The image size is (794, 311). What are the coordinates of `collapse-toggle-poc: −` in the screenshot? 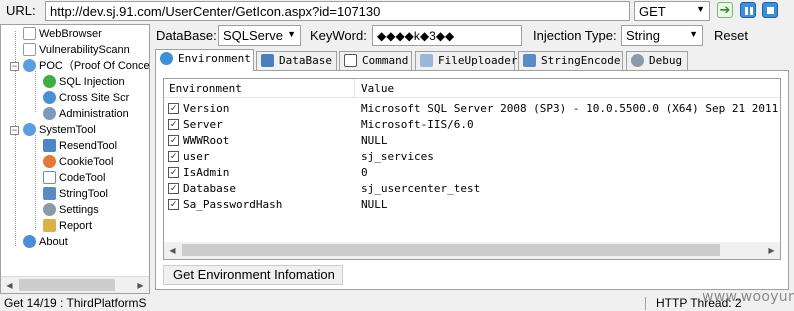 It's located at (14, 66).